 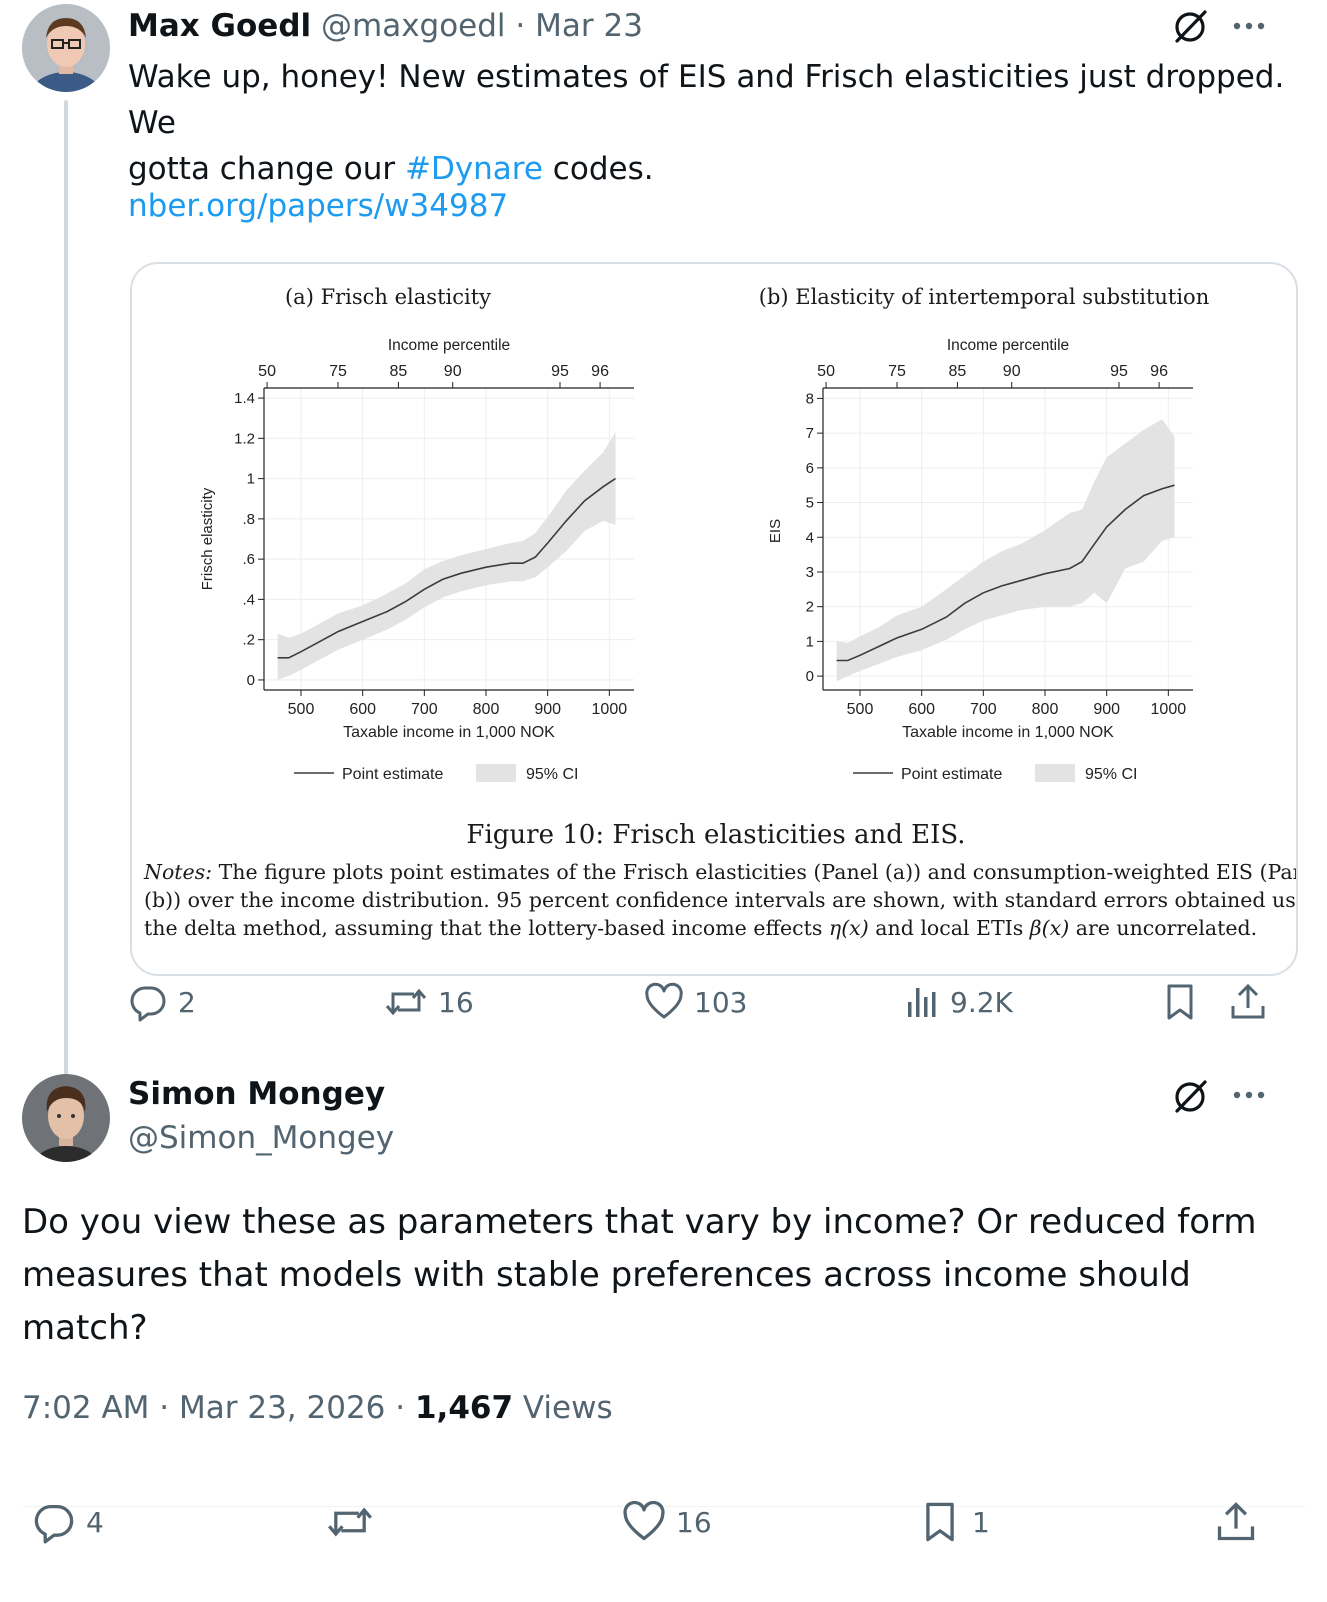 I want to click on y-tick-label: 1.2, so click(x=244, y=438).